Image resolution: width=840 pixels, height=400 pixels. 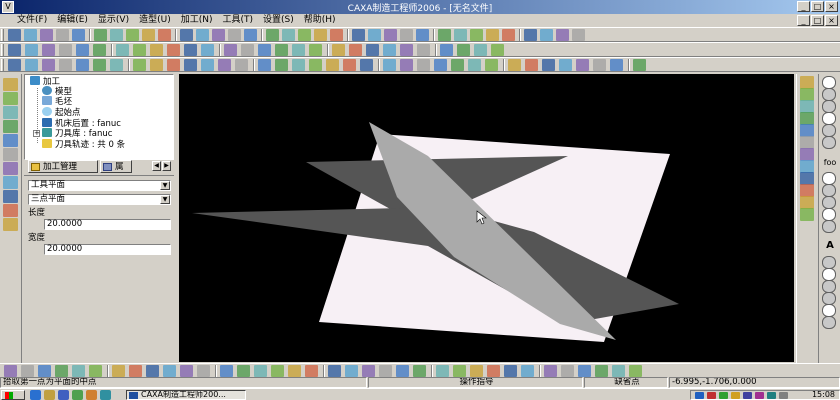 What do you see at coordinates (829, 322) in the screenshot?
I see `curve-tool-icon` at bounding box center [829, 322].